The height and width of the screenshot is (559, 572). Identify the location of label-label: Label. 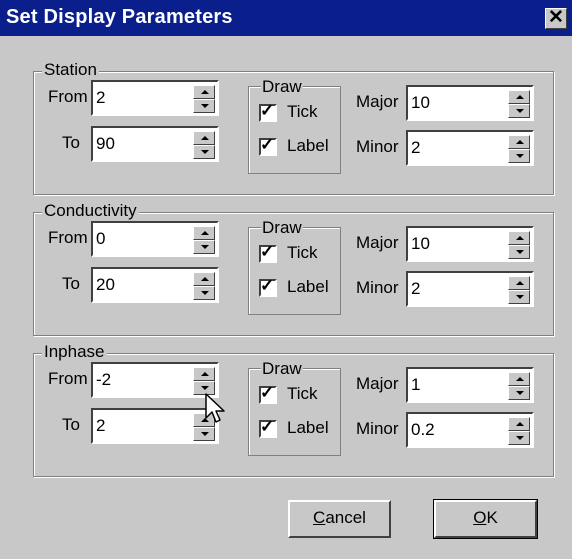
(308, 286).